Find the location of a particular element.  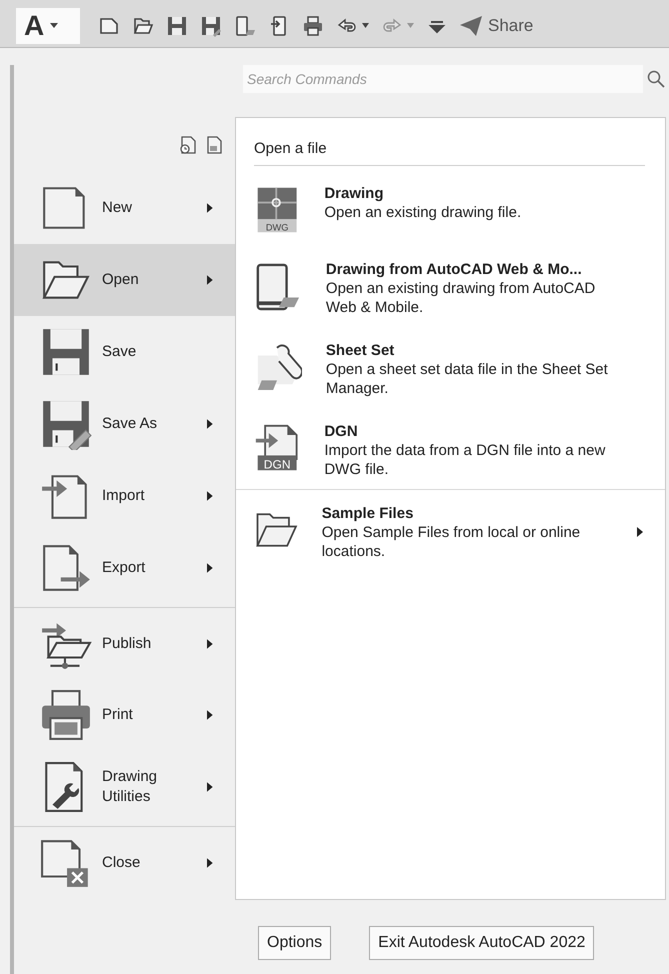

open-option: Sheet Set Open a sheet set data file in the Sheet Set Manager. is located at coordinates (450, 367).